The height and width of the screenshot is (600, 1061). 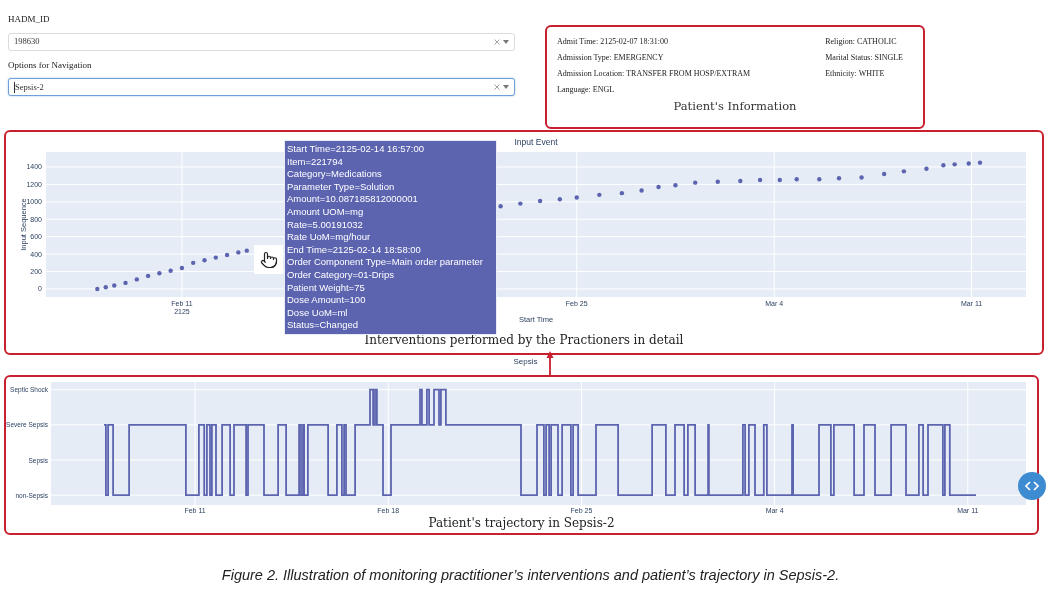 I want to click on tooltip-line: Amount UOM=mg, so click(x=326, y=212).